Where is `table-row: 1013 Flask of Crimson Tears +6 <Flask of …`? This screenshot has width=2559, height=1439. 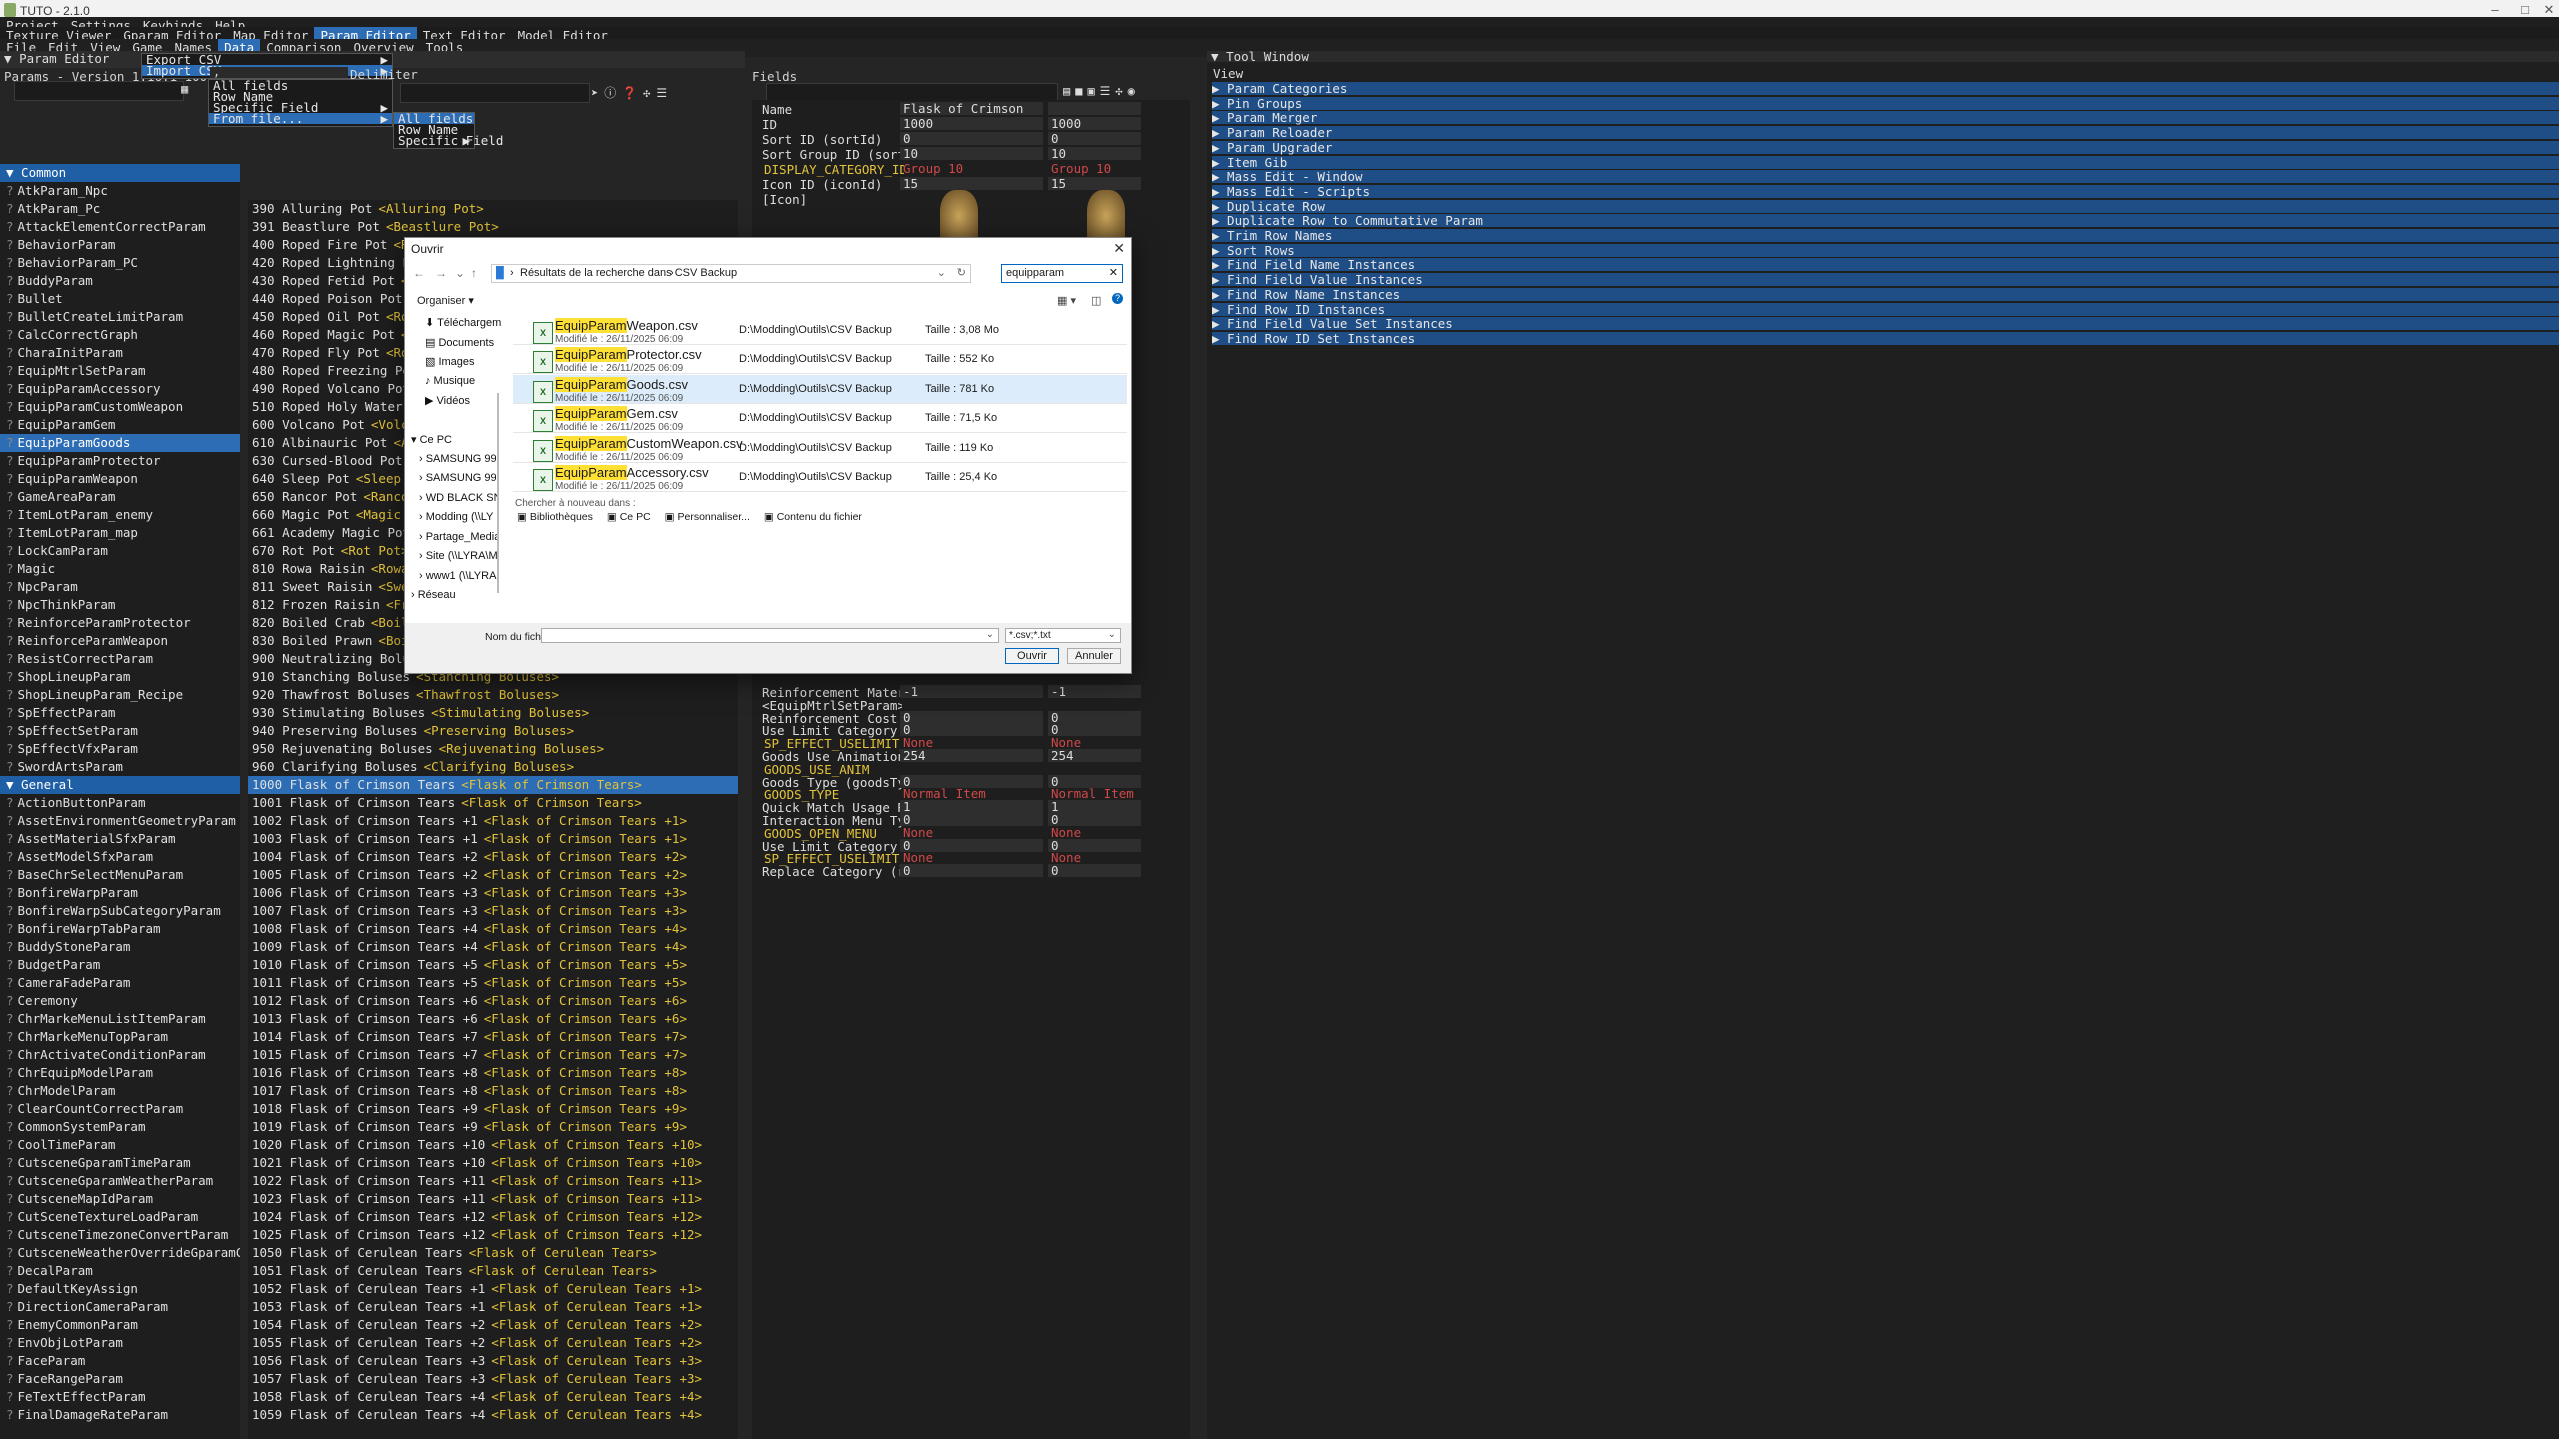
table-row: 1013 Flask of Crimson Tears +6 <Flask of … is located at coordinates (493, 1019).